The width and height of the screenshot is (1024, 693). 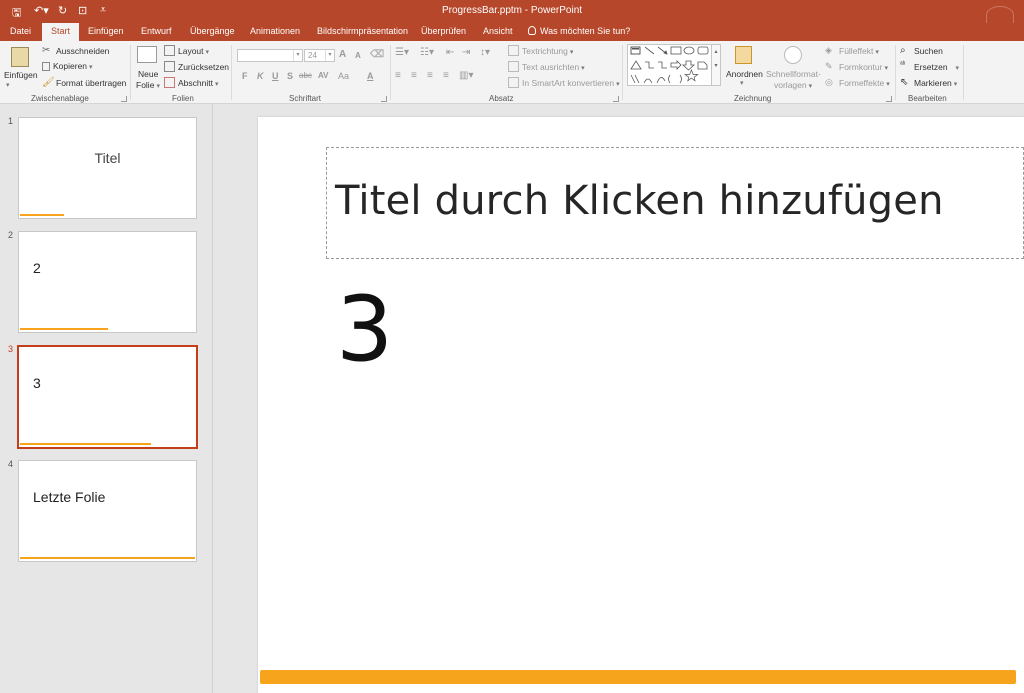 I want to click on drawing-launcher-icon, so click(x=889, y=99).